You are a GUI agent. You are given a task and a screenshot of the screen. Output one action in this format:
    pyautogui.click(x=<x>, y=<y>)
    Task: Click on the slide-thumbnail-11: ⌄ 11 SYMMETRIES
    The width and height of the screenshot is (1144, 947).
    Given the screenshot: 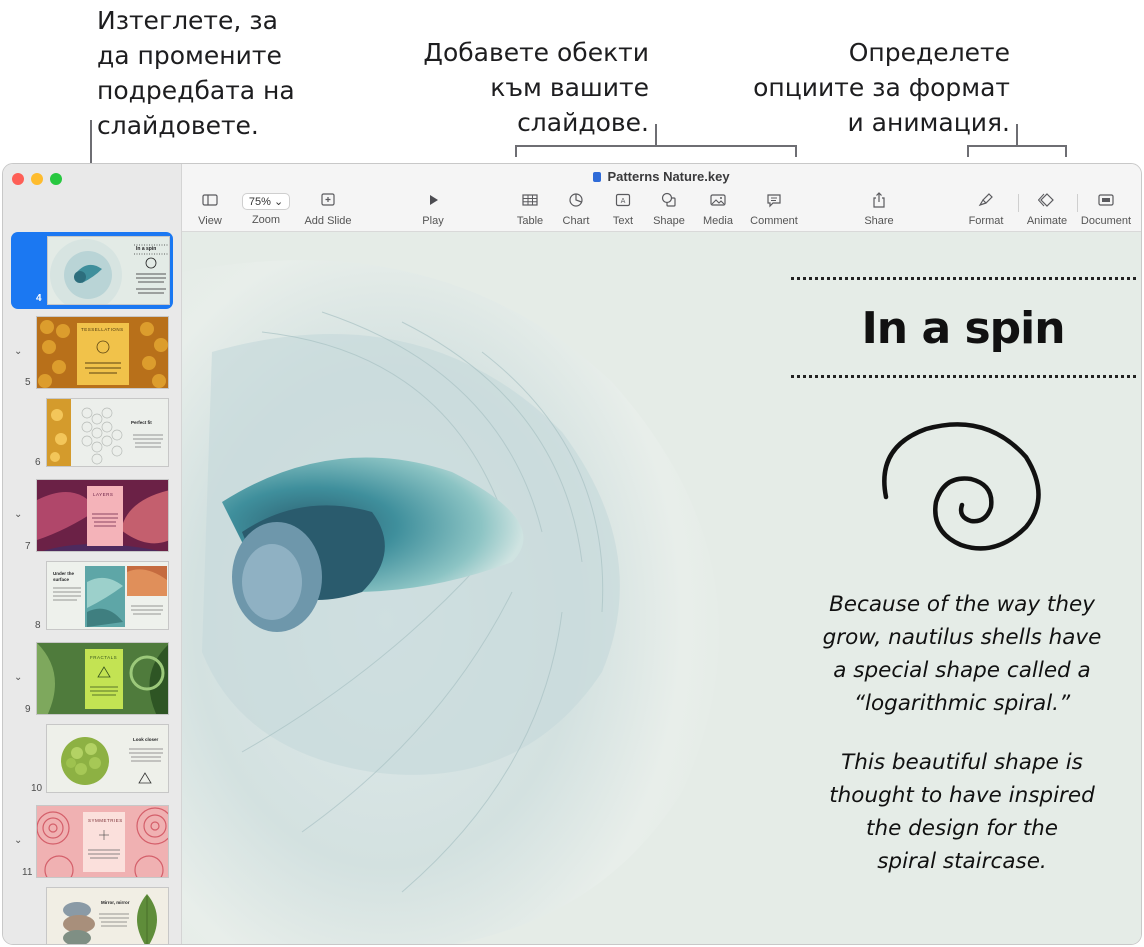 What is the action you would take?
    pyautogui.click(x=92, y=841)
    